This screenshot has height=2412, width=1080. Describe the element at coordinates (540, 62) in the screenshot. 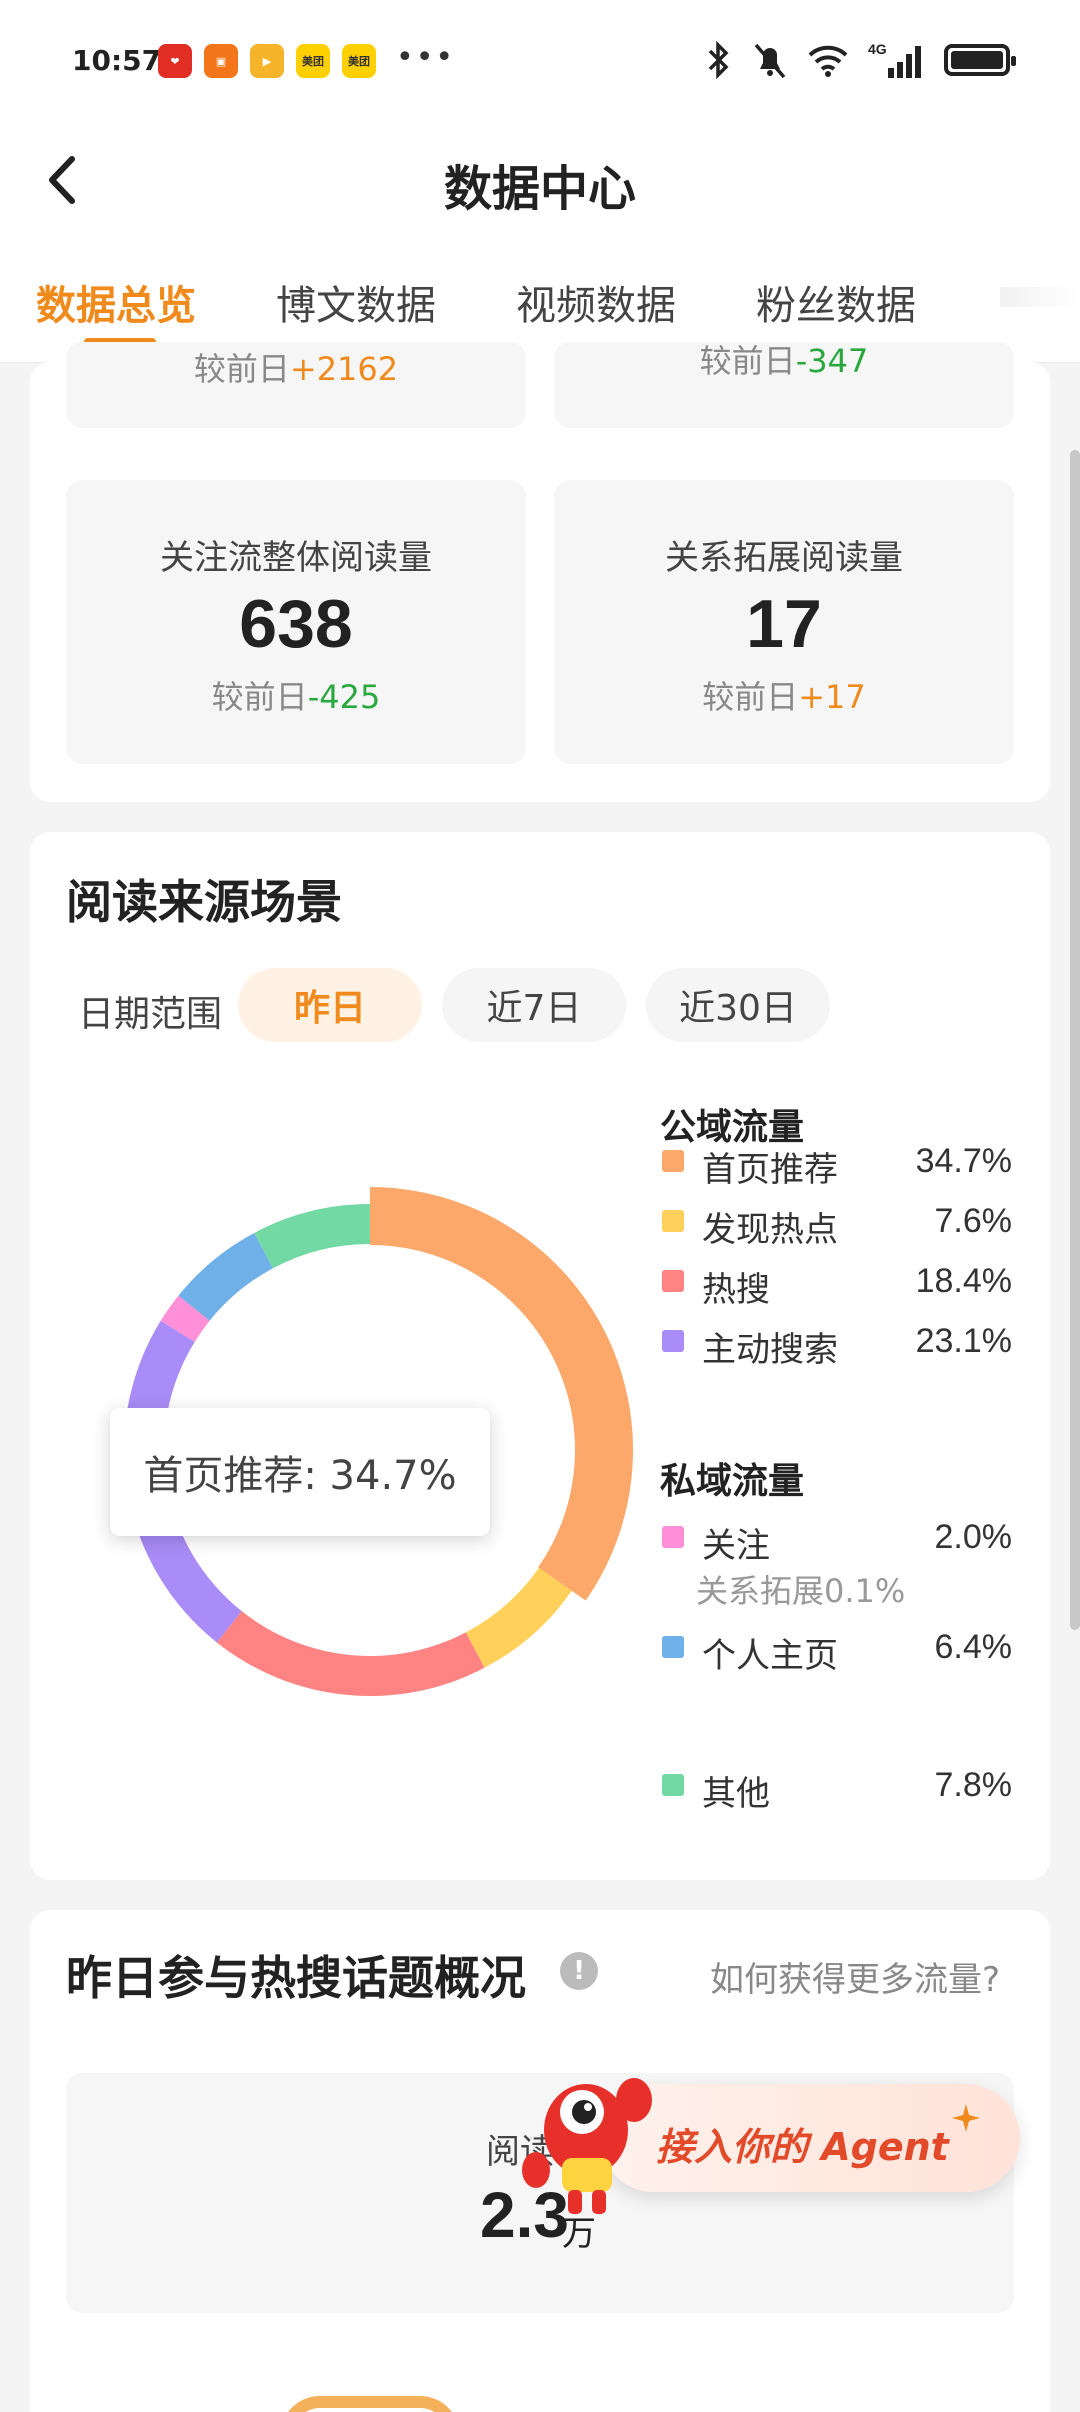

I see `status-bar: 10:57 ❤ ▣ ▶ 美团 美团 ••• 4G` at that location.